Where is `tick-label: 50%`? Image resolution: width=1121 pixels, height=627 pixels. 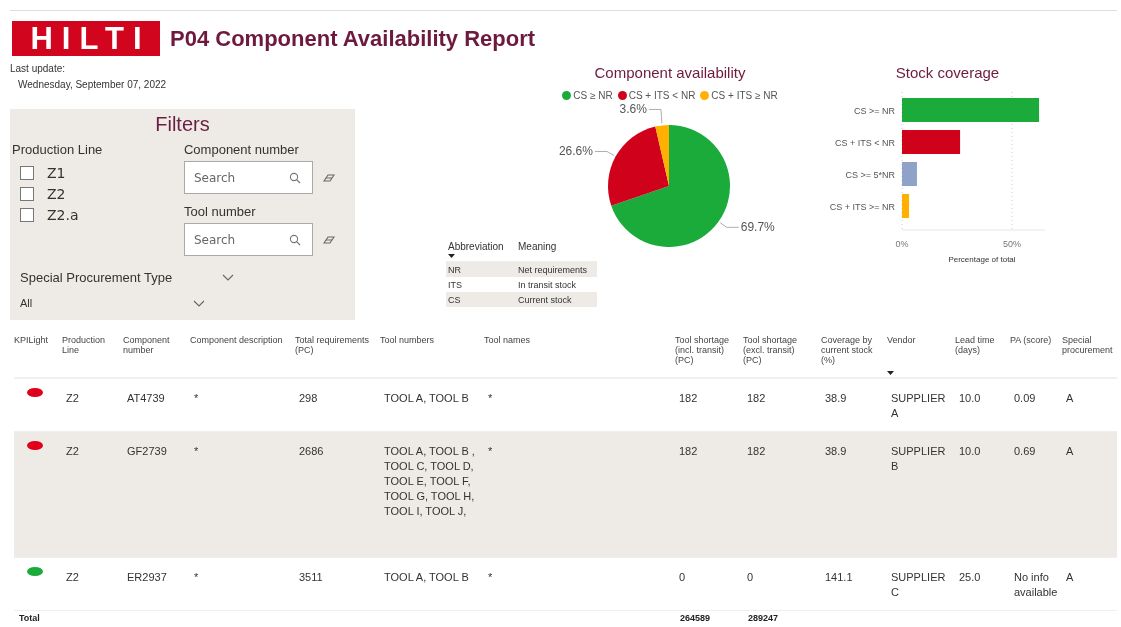
tick-label: 50% is located at coordinates (1012, 244).